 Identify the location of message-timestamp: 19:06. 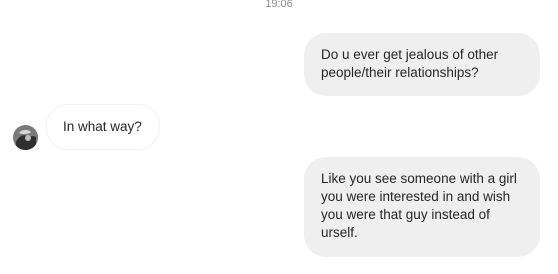
(279, 5).